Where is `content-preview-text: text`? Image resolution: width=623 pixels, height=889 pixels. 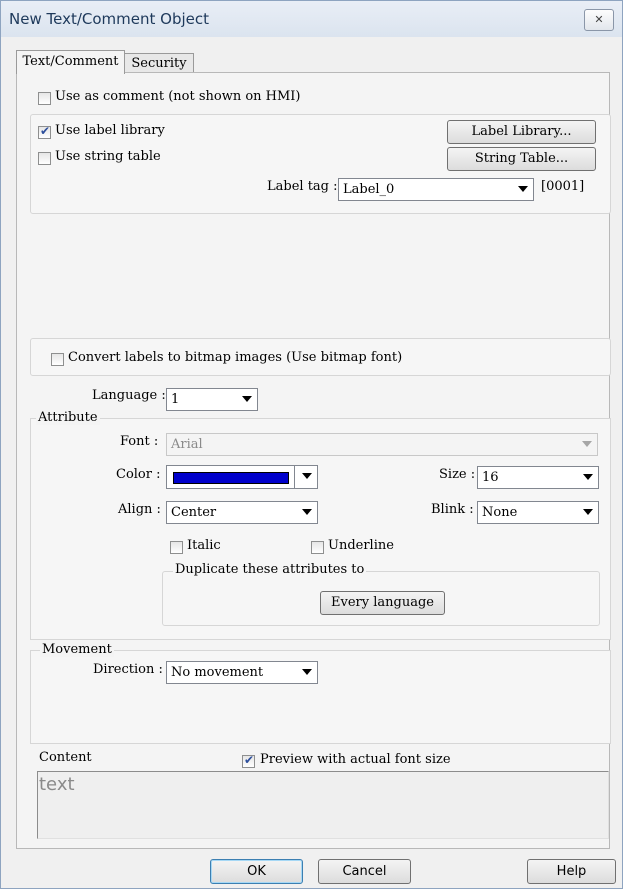 content-preview-text: text is located at coordinates (57, 784).